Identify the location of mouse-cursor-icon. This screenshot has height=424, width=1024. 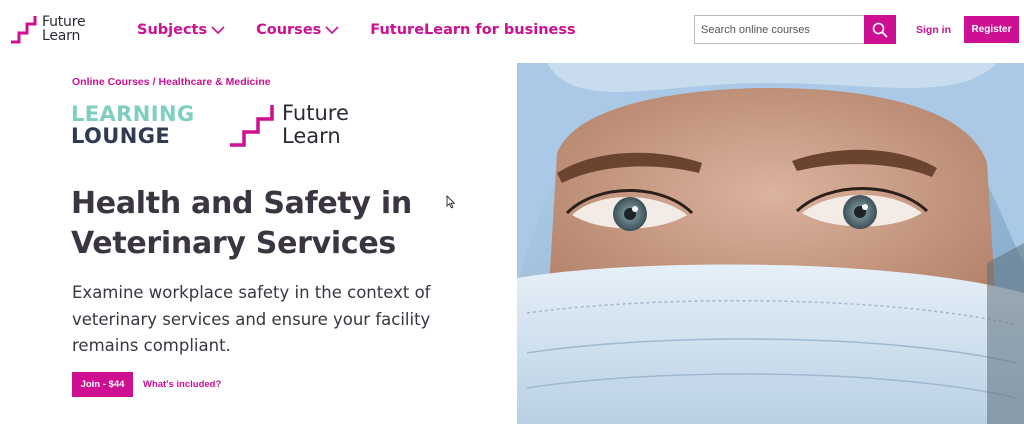
(451, 202).